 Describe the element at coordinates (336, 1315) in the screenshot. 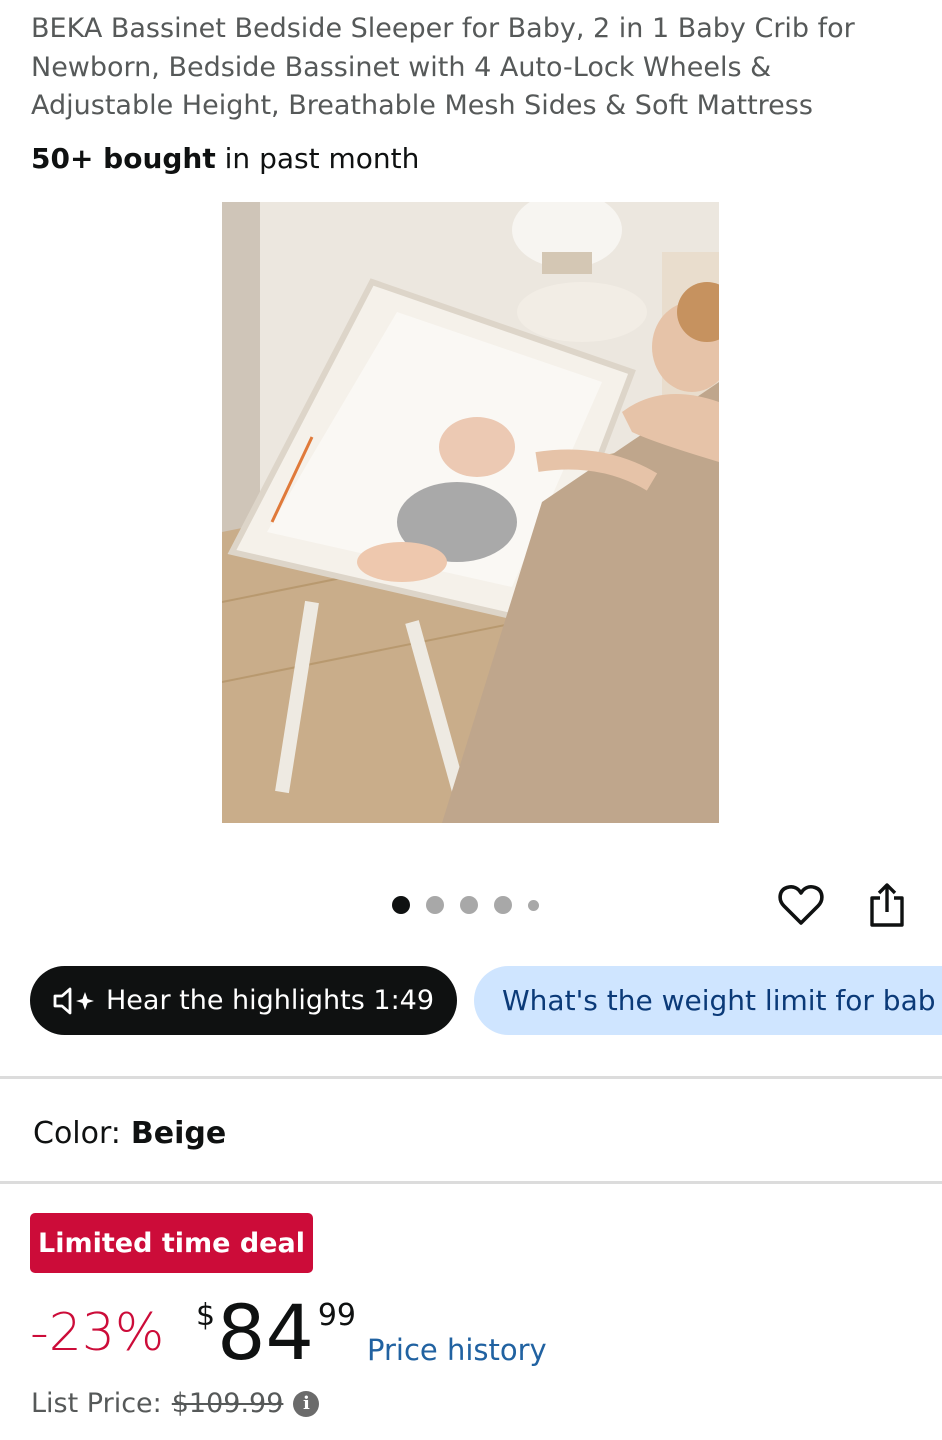

I see `price-fraction: 99` at that location.